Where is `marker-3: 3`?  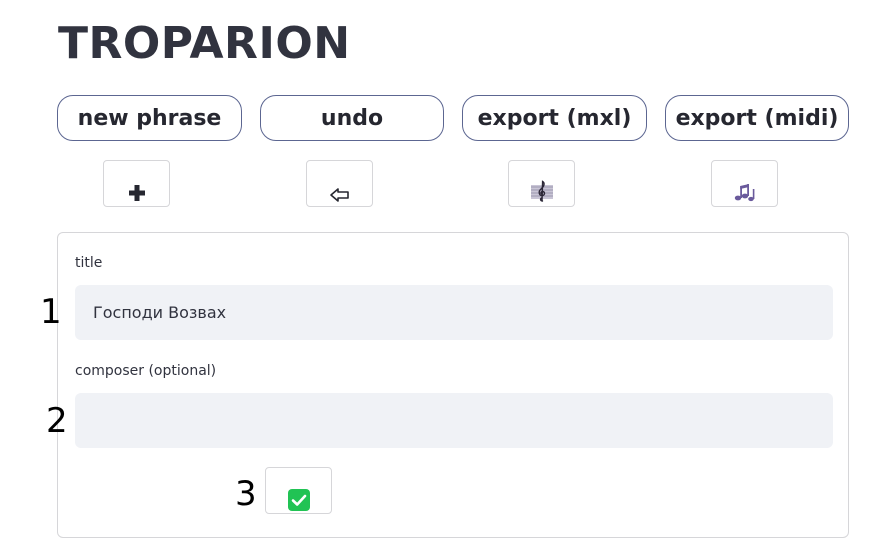
marker-3: 3 is located at coordinates (246, 494).